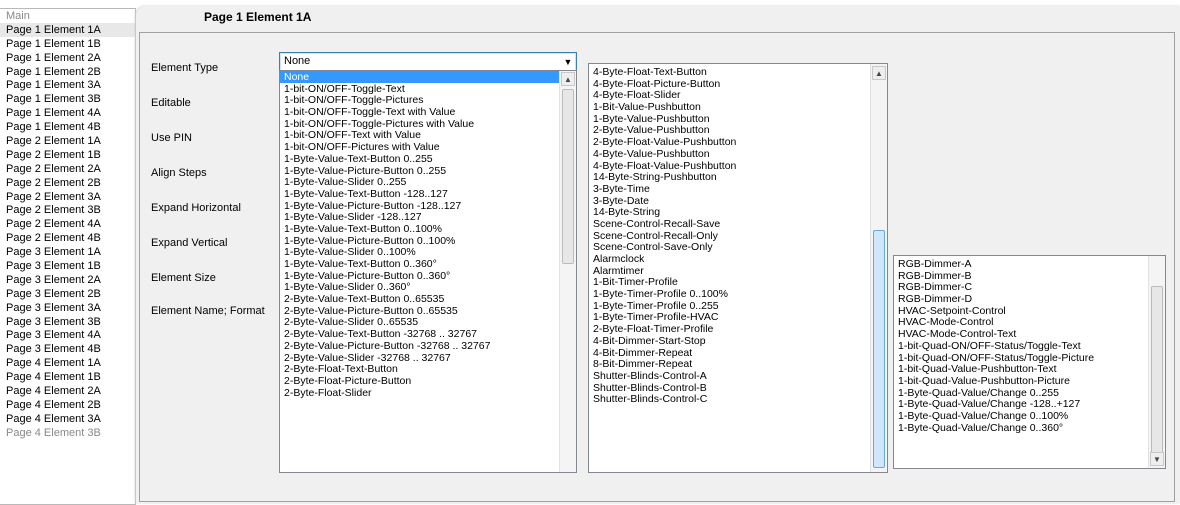 This screenshot has width=1180, height=505. I want to click on list-item: 1-Byte-Timer-Profile 0..255, so click(738, 306).